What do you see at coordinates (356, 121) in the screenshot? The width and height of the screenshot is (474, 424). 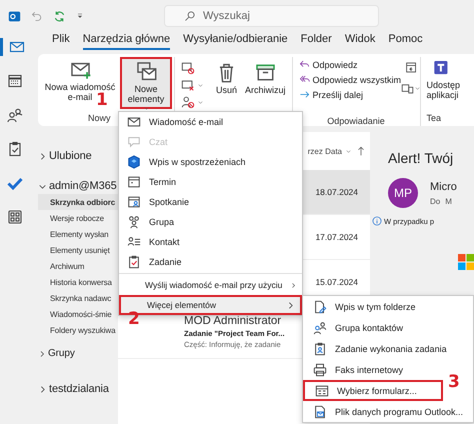 I see `group-label: Odpowiadanie` at bounding box center [356, 121].